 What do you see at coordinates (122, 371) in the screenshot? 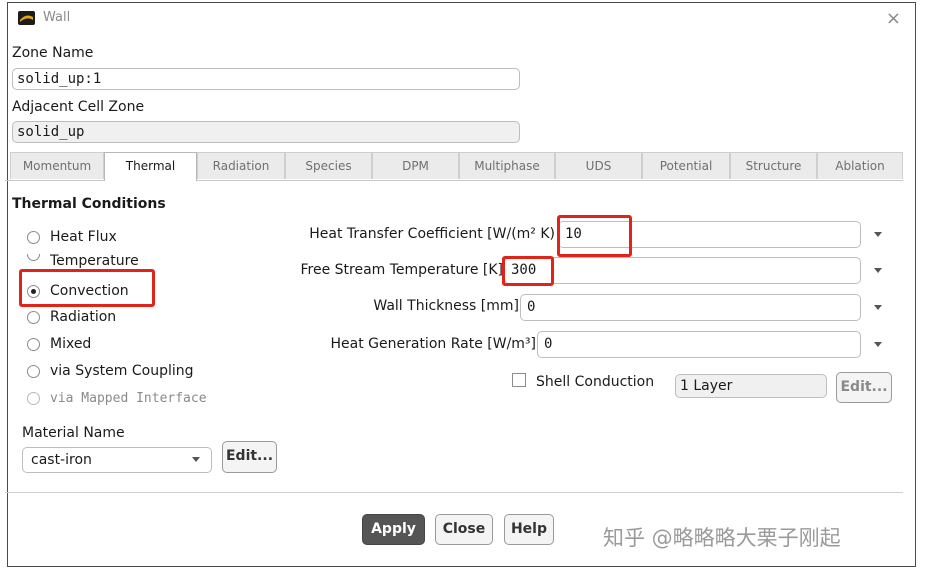
I see `radio-label: via System Coupling` at bounding box center [122, 371].